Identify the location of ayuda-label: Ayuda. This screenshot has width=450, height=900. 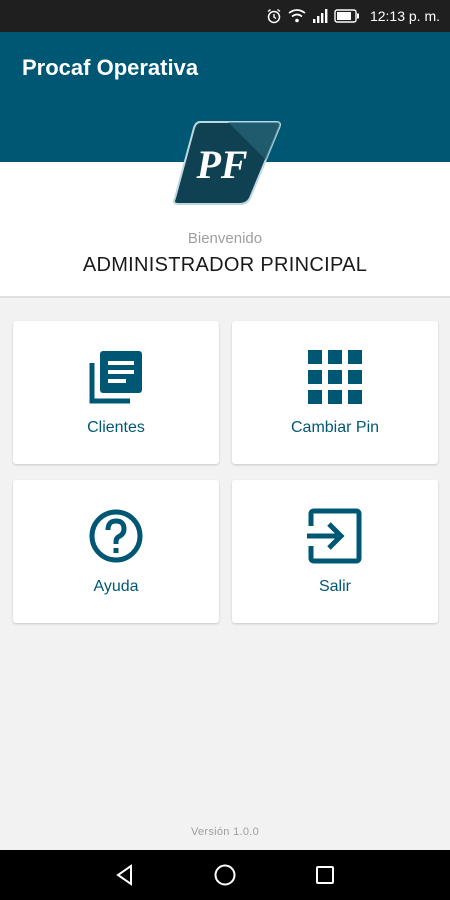
(116, 586).